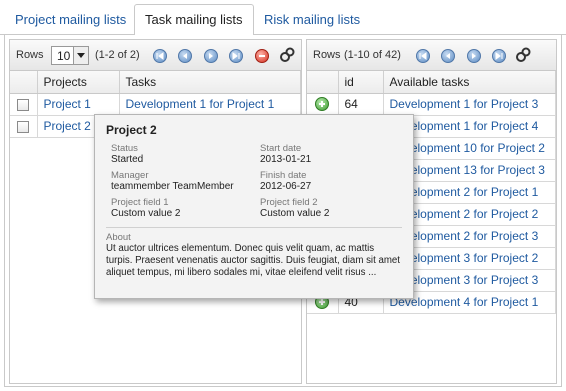 The width and height of the screenshot is (566, 391). I want to click on add-cell, so click(323, 104).